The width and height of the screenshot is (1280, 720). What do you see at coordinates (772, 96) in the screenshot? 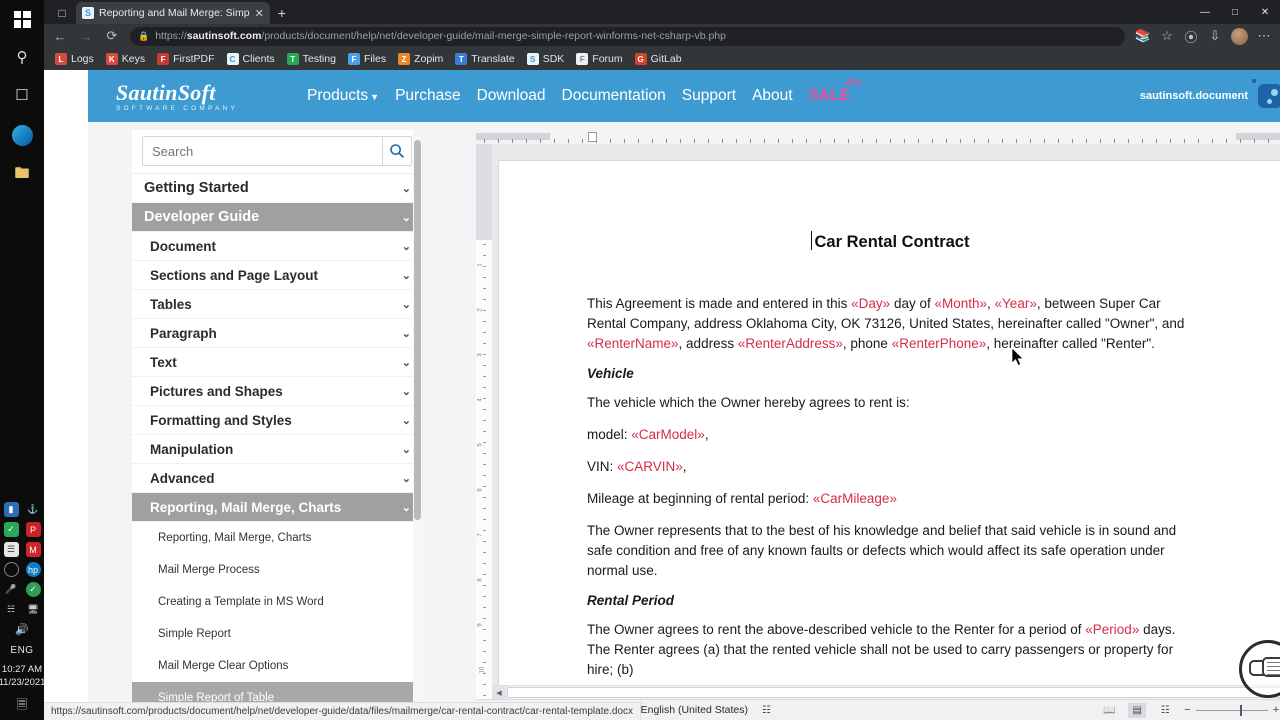
I see `nav-link-about: About` at bounding box center [772, 96].